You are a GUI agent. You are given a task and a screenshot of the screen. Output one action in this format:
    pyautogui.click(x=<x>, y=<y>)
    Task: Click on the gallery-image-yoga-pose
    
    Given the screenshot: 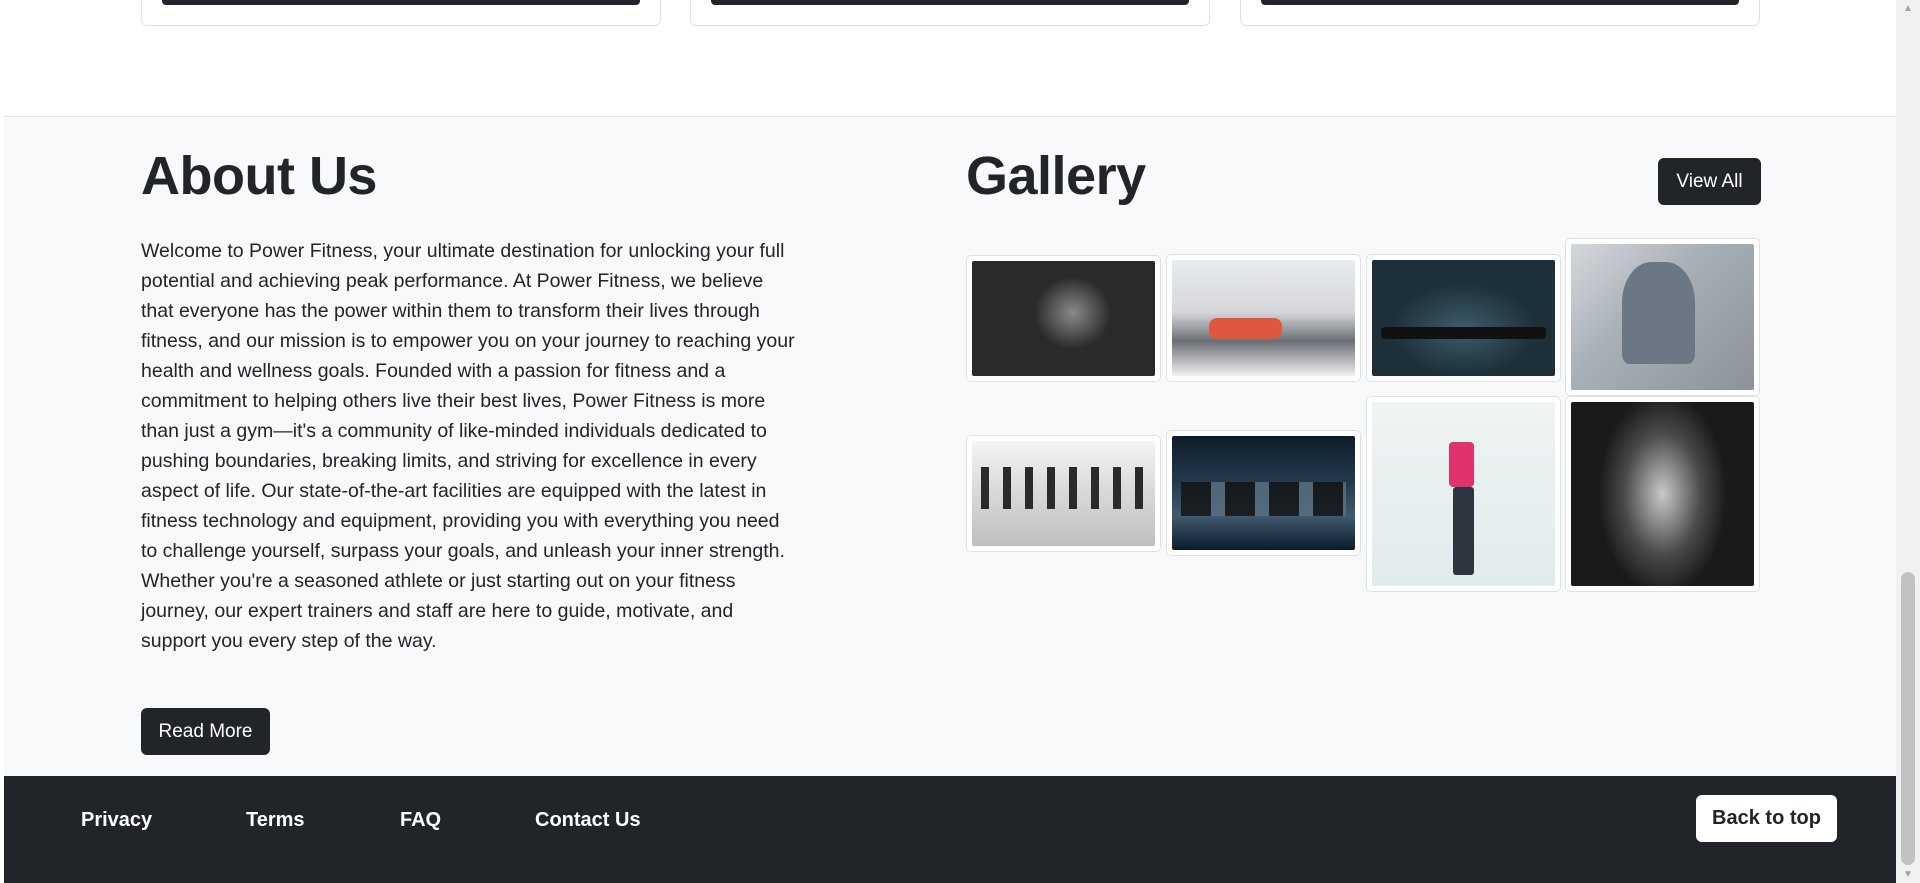 What is the action you would take?
    pyautogui.click(x=1662, y=317)
    